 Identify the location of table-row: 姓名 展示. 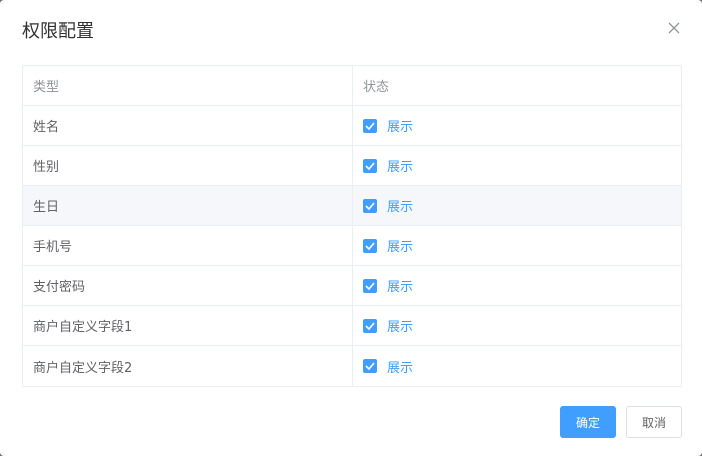
(352, 126).